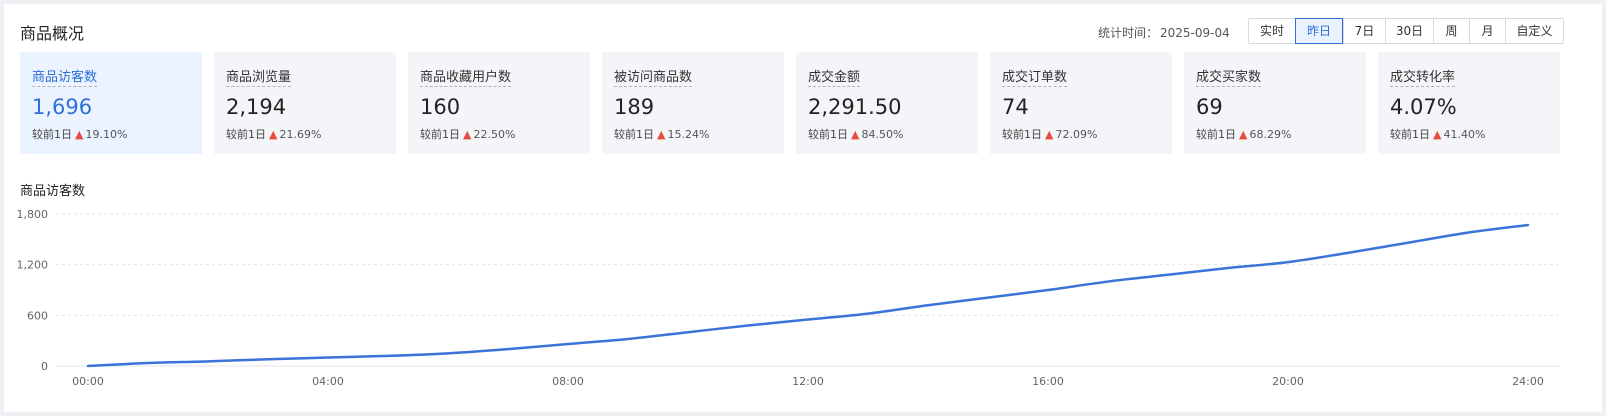 The width and height of the screenshot is (1606, 416). What do you see at coordinates (33, 214) in the screenshot?
I see `y-tick-label: 1,800` at bounding box center [33, 214].